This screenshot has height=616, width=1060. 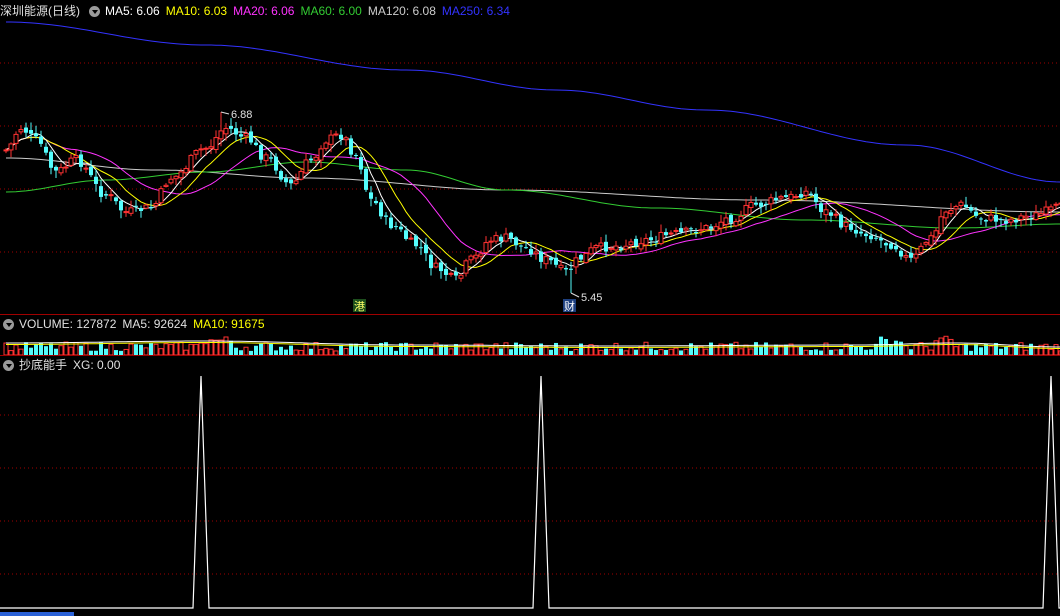 I want to click on stock-title: 深圳能源(日线), so click(x=40, y=11).